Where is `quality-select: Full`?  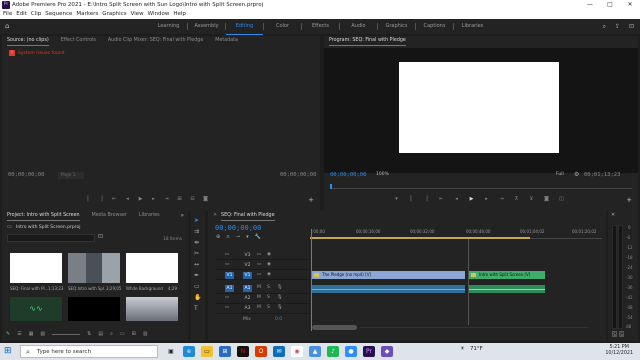 quality-select: Full is located at coordinates (560, 174).